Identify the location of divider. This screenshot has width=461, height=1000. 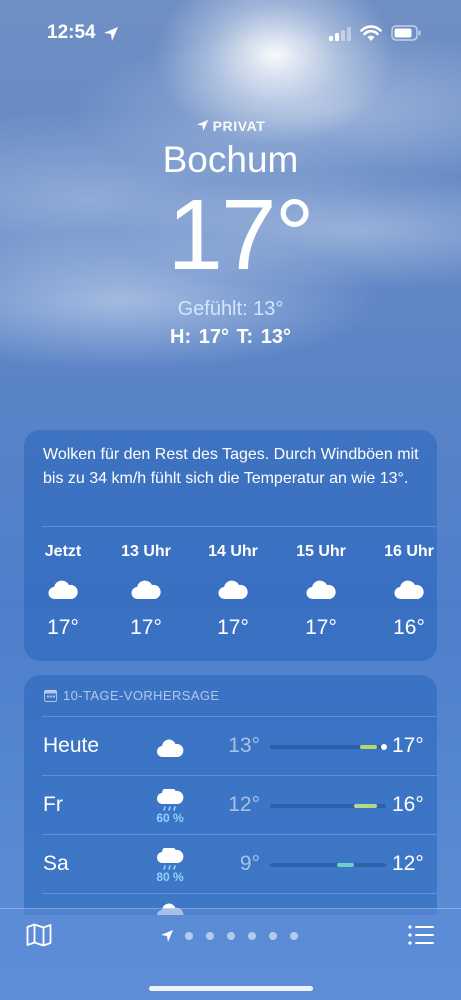
(239, 526).